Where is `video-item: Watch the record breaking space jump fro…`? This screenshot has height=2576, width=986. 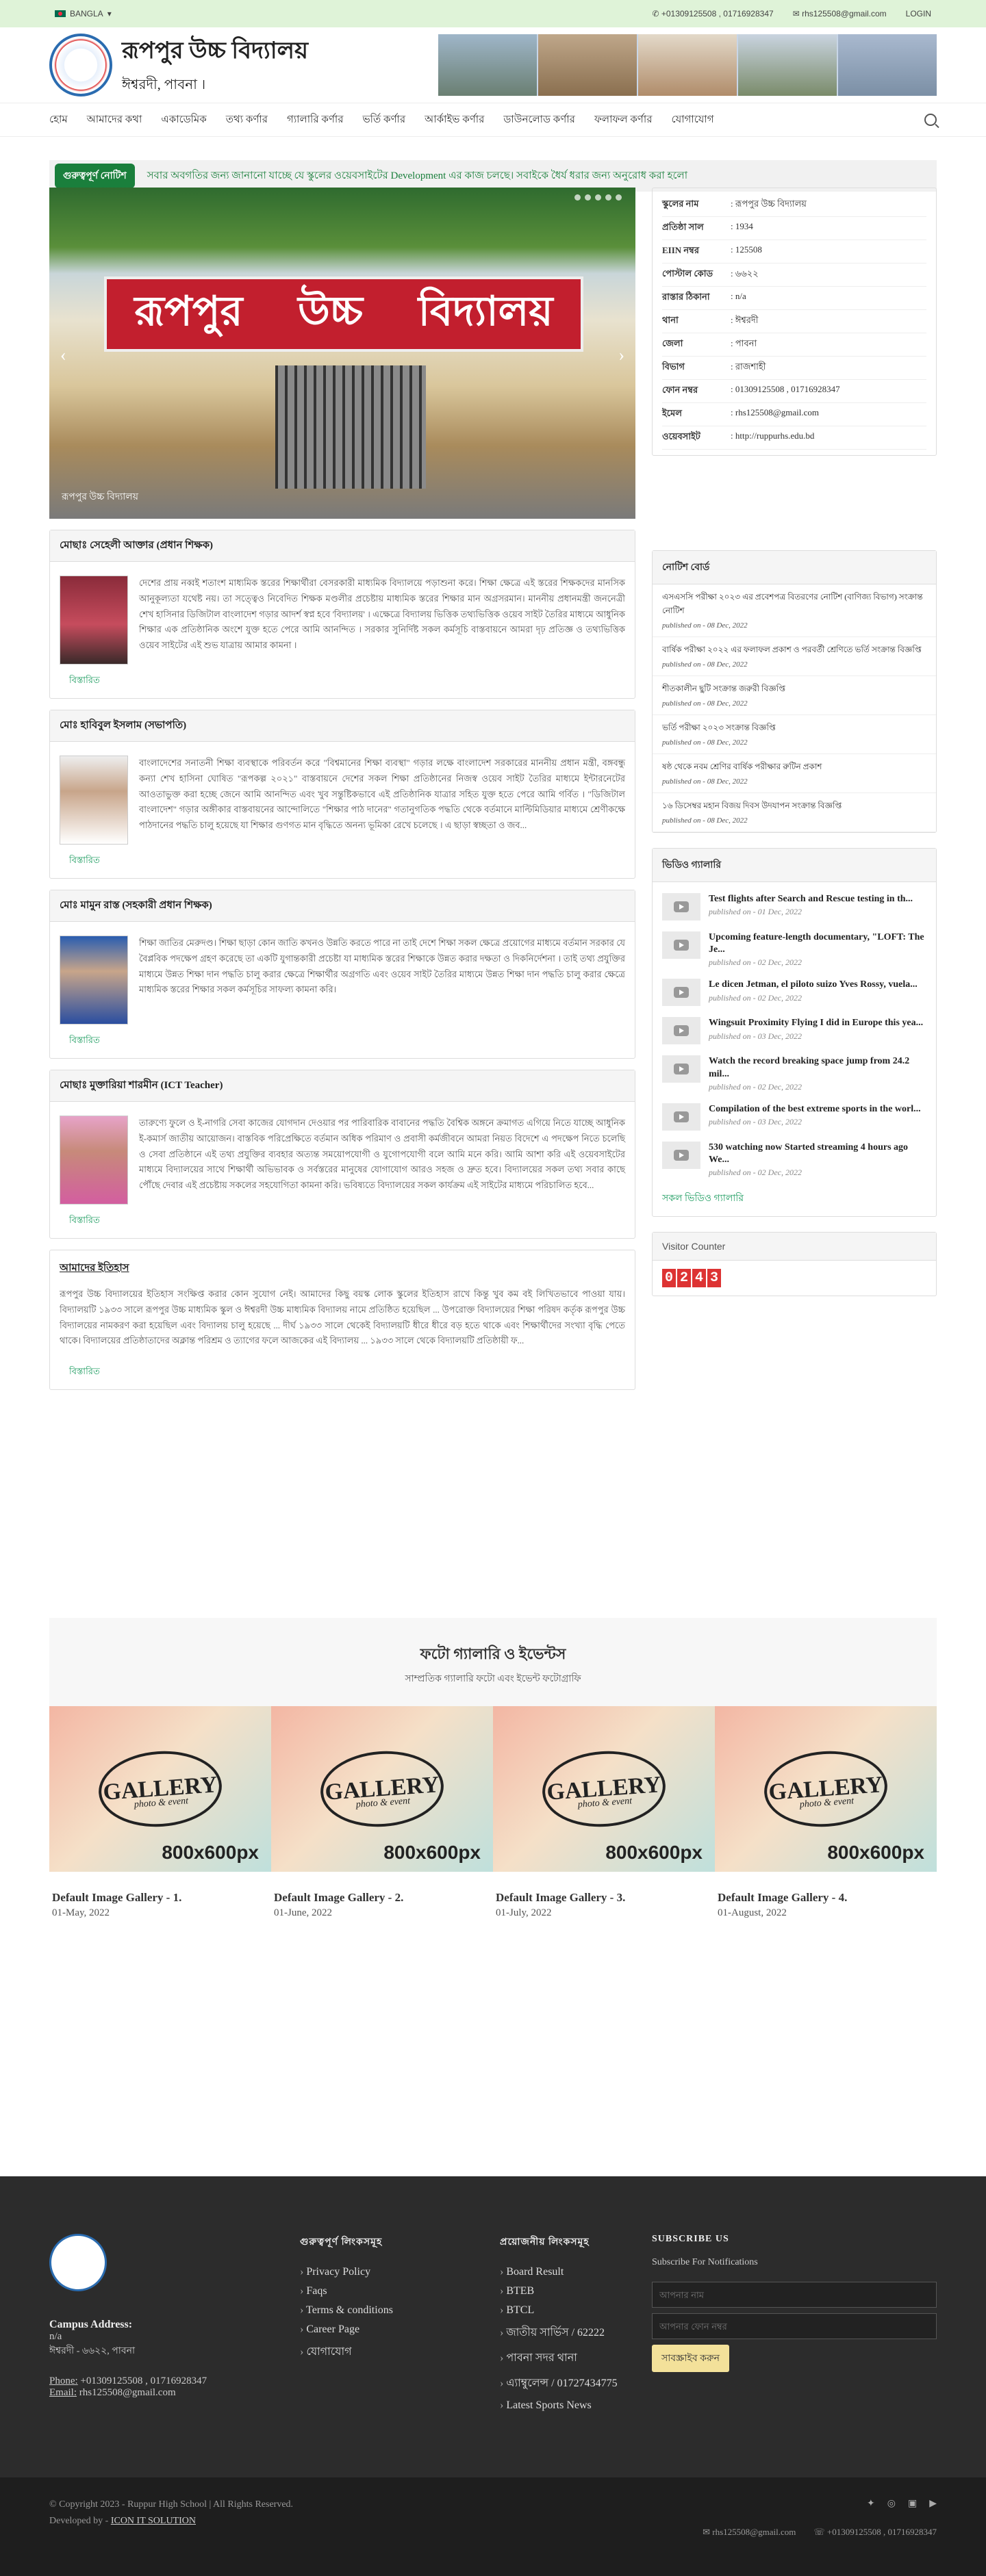
video-item: Watch the record breaking space jump fro… is located at coordinates (794, 1073).